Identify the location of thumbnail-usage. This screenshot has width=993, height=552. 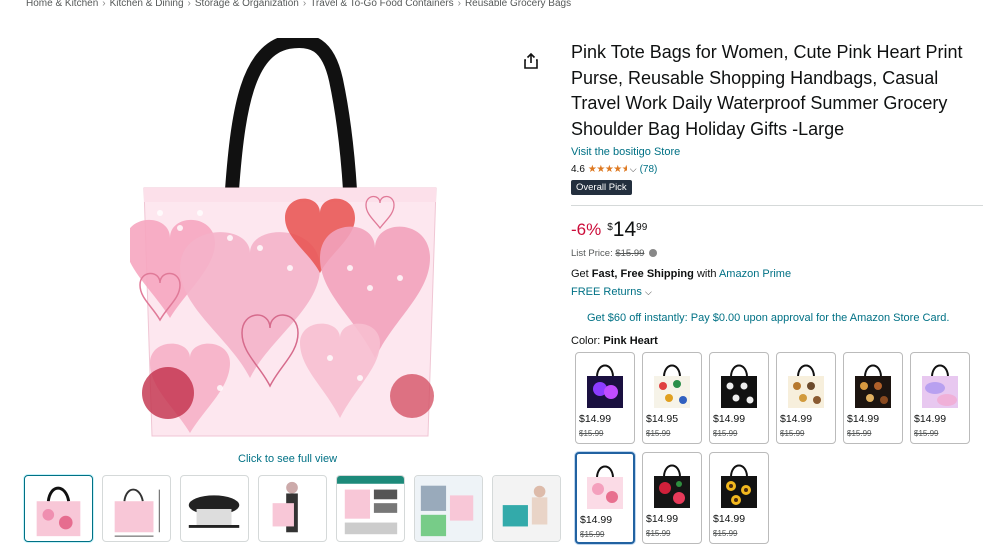
(526, 508).